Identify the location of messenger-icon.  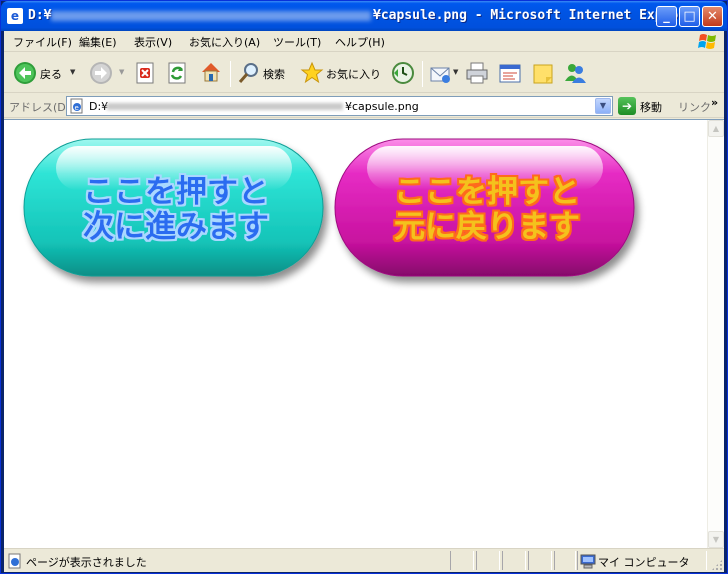
(575, 73).